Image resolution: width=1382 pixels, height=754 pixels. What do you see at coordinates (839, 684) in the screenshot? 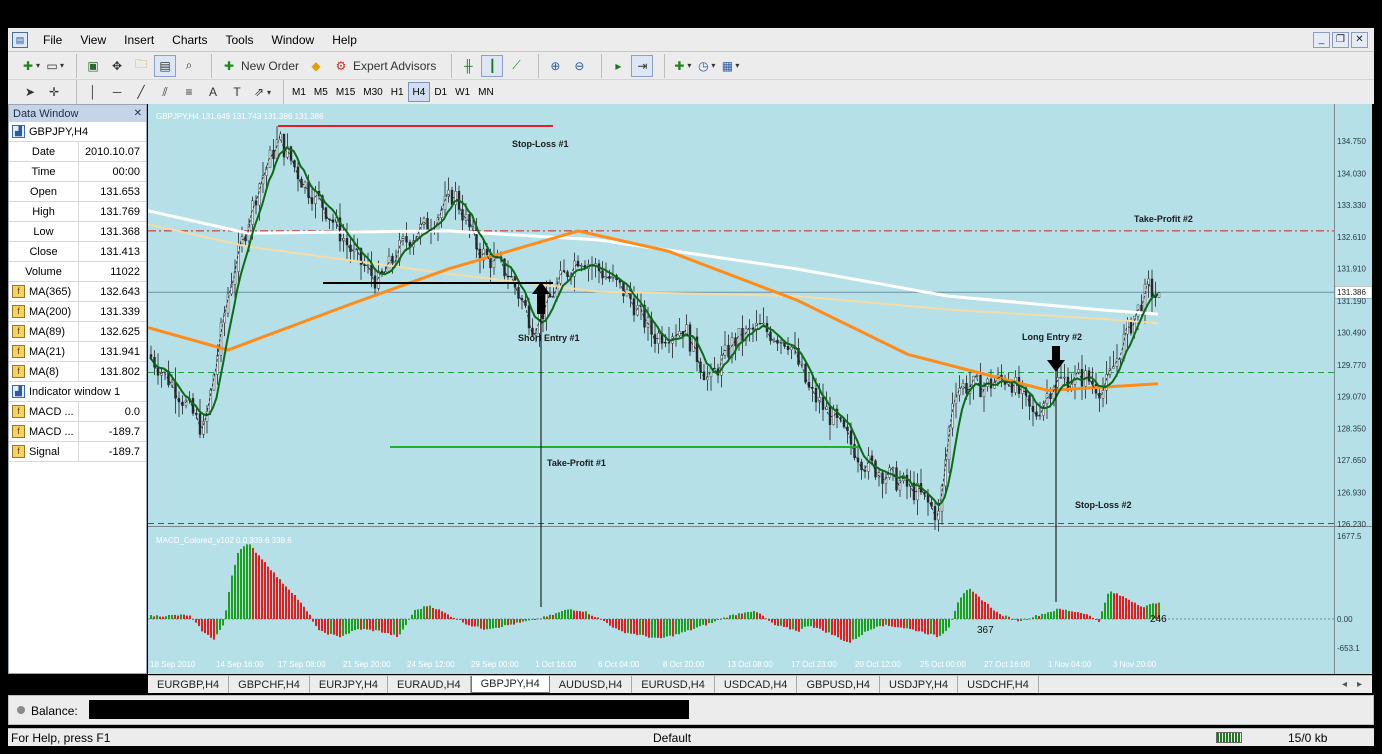
I see `chart-tab: GBPUSD,H4` at bounding box center [839, 684].